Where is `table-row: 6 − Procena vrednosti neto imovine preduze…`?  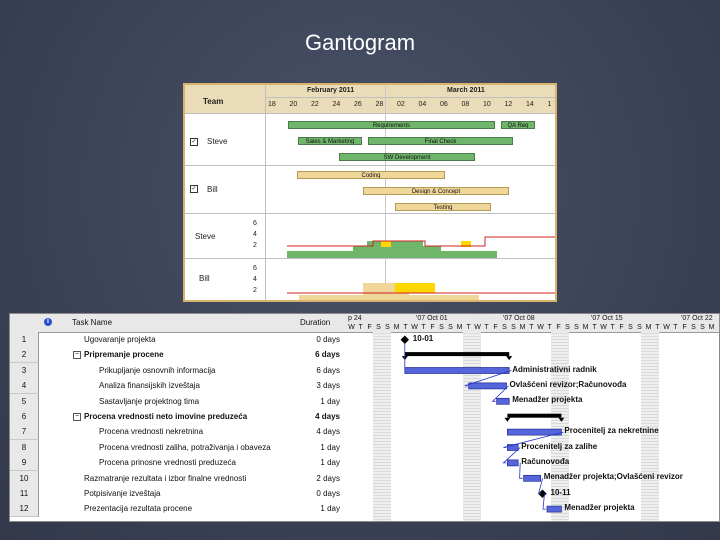
table-row: 6 − Procena vrednosti neto imovine preduze… is located at coordinates (178, 417).